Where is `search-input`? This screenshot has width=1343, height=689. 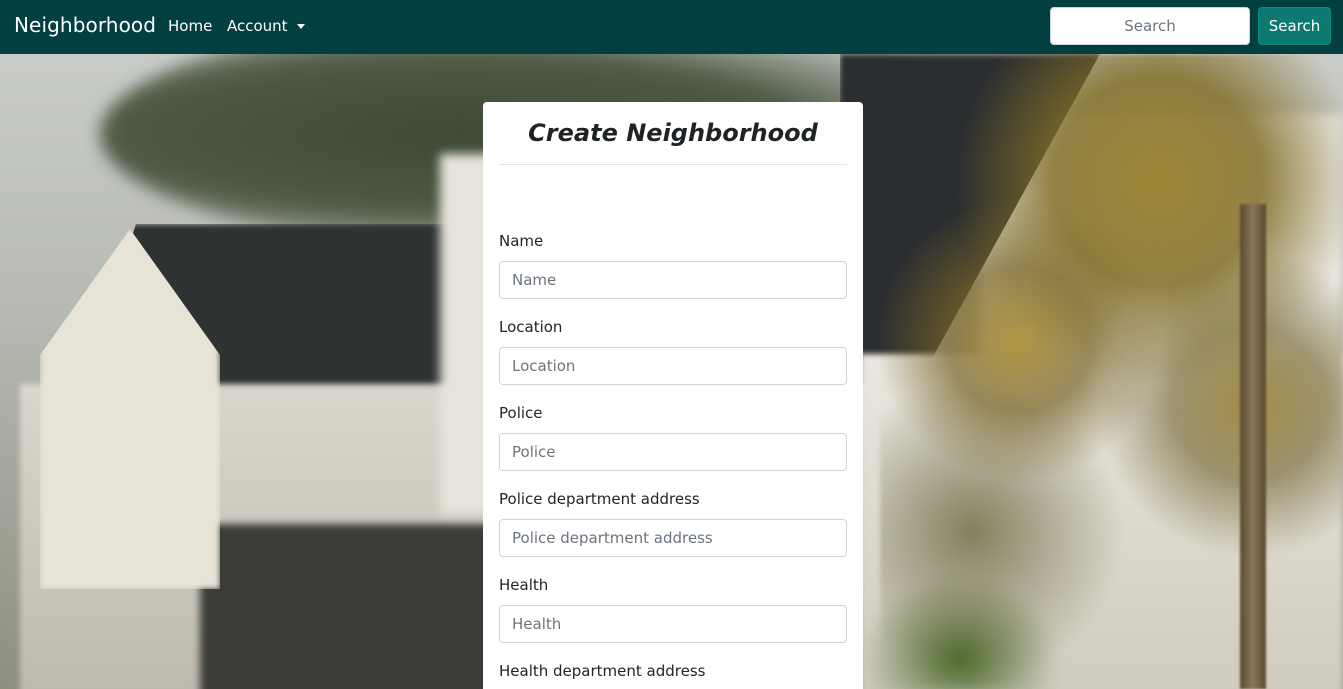 search-input is located at coordinates (1150, 26).